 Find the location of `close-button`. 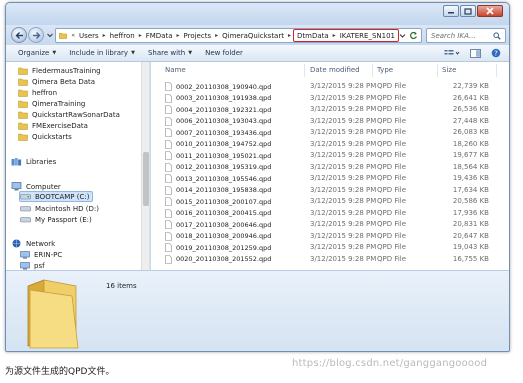

close-button is located at coordinates (490, 11).